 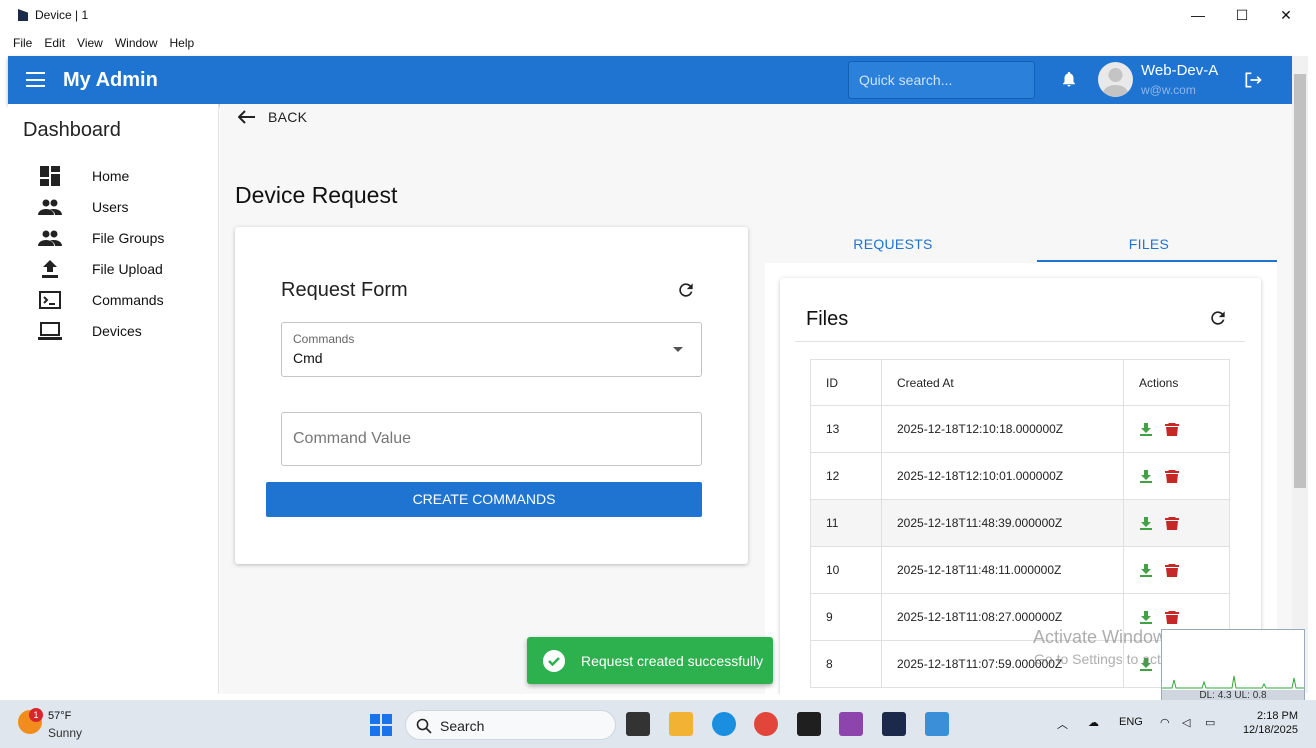 What do you see at coordinates (1286, 15) in the screenshot?
I see `close-button: ✕` at bounding box center [1286, 15].